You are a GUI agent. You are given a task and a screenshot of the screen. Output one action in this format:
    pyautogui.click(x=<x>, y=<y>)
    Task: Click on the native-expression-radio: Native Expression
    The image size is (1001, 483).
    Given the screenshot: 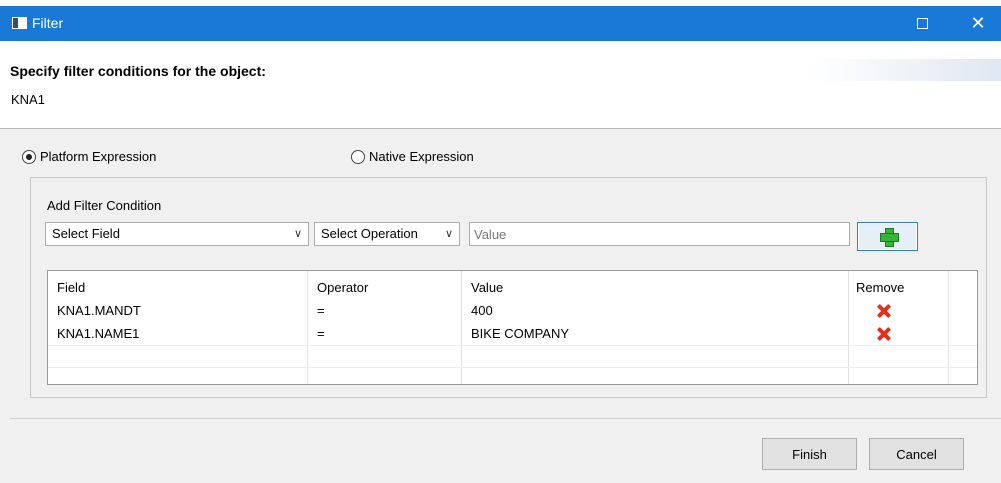 What is the action you would take?
    pyautogui.click(x=412, y=156)
    